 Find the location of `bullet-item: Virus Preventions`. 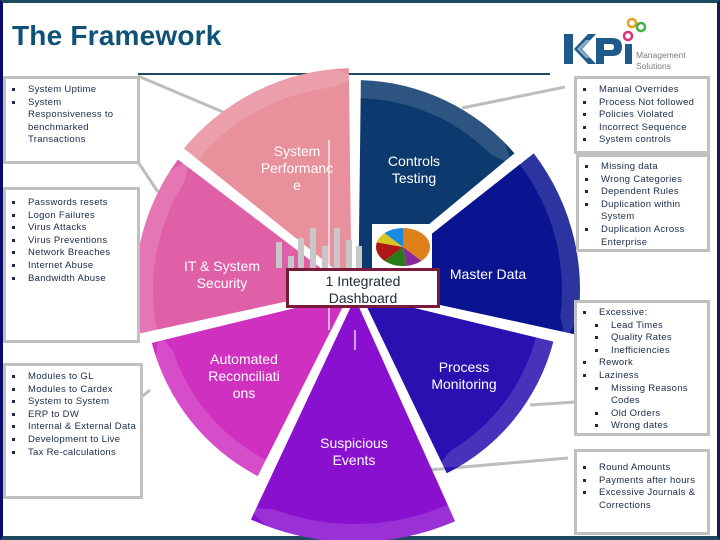

bullet-item: Virus Preventions is located at coordinates (71, 241).